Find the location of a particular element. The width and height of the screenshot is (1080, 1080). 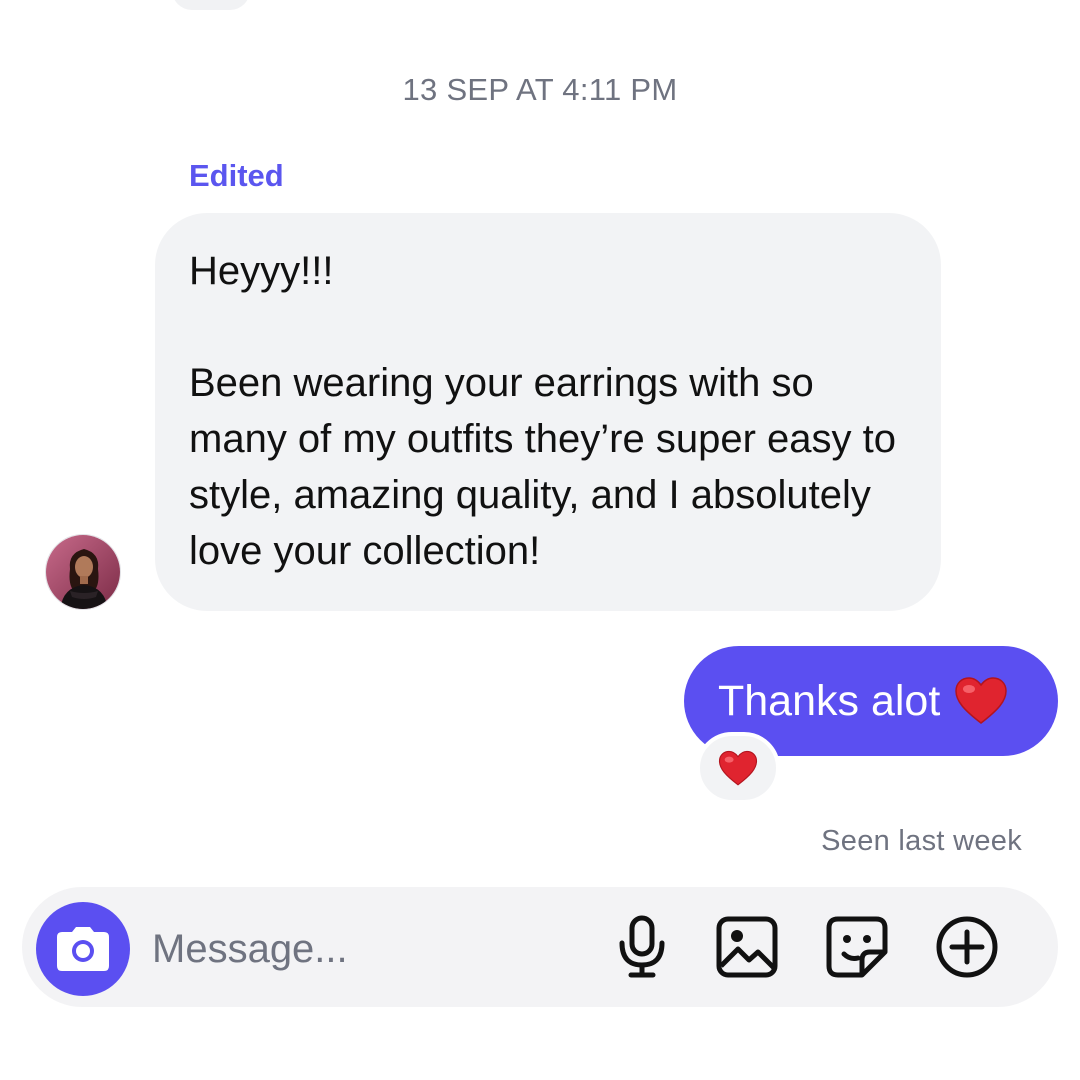

camera-icon is located at coordinates (83, 949).